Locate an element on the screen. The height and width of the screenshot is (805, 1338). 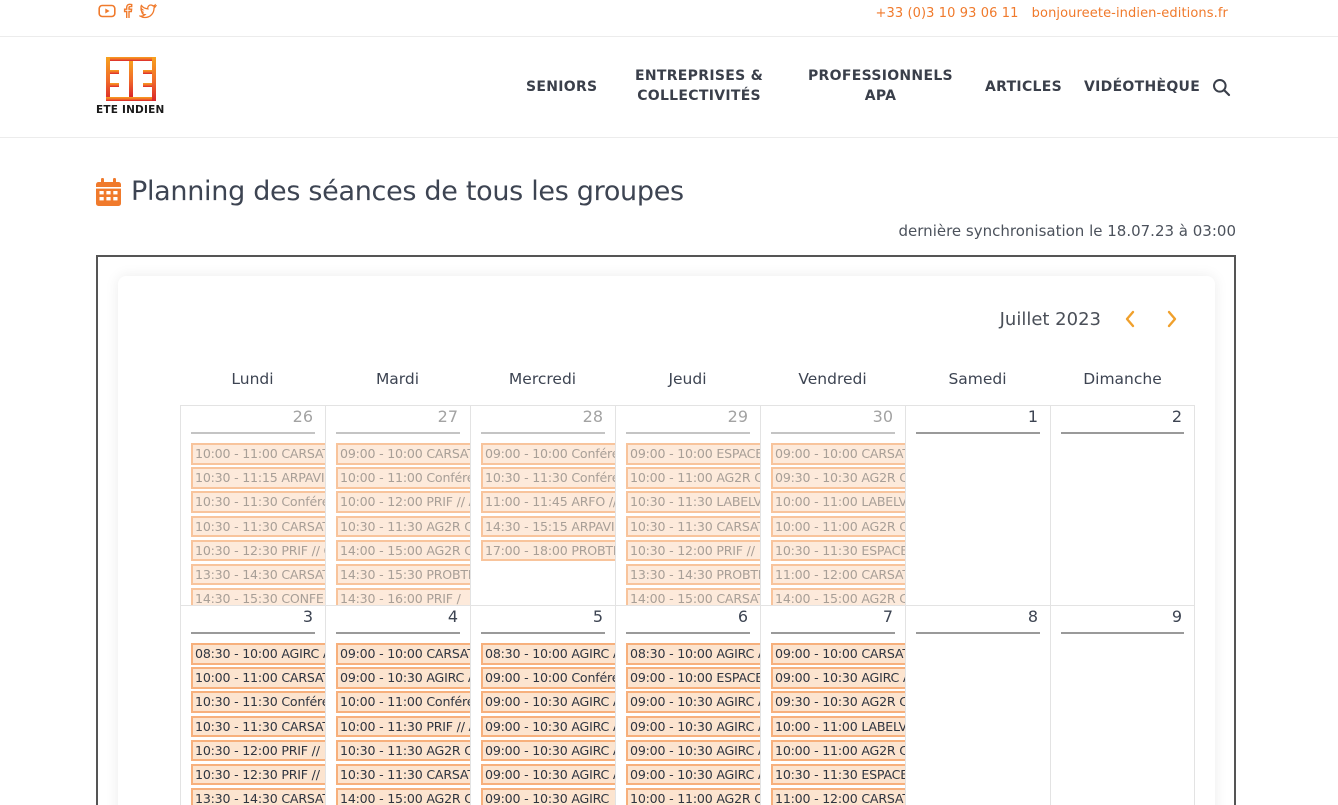
twitter-icon is located at coordinates (147, 13).